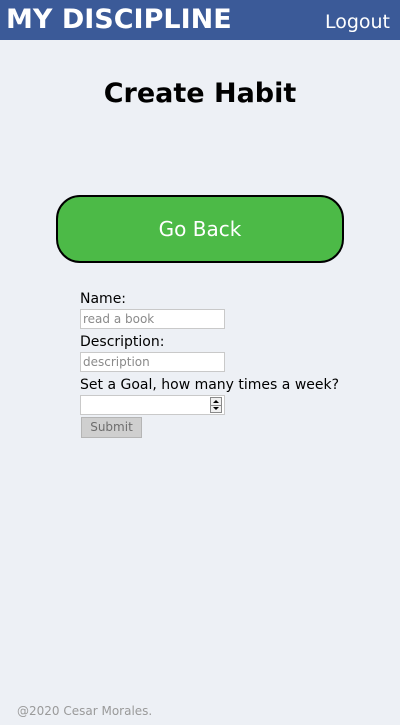 The image size is (400, 725). What do you see at coordinates (122, 342) in the screenshot?
I see `description-label: Description:` at bounding box center [122, 342].